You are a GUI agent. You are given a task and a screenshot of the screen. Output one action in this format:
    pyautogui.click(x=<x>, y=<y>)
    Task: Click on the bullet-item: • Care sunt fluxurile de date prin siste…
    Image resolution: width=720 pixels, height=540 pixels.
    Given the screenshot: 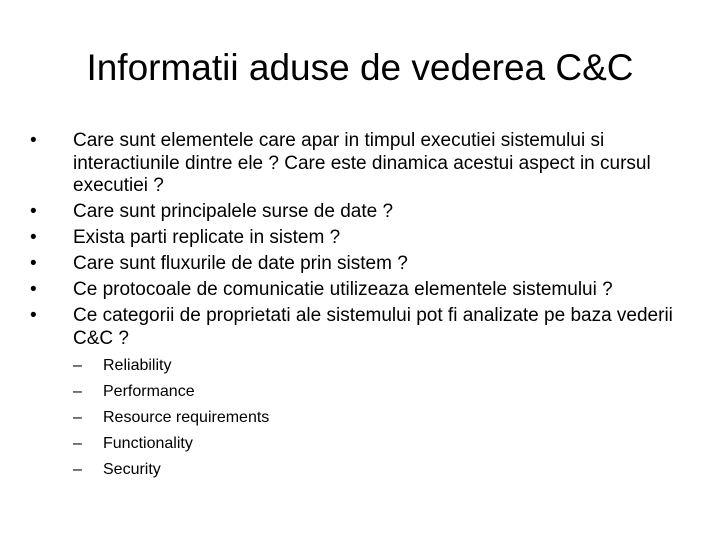 What is the action you would take?
    pyautogui.click(x=360, y=264)
    